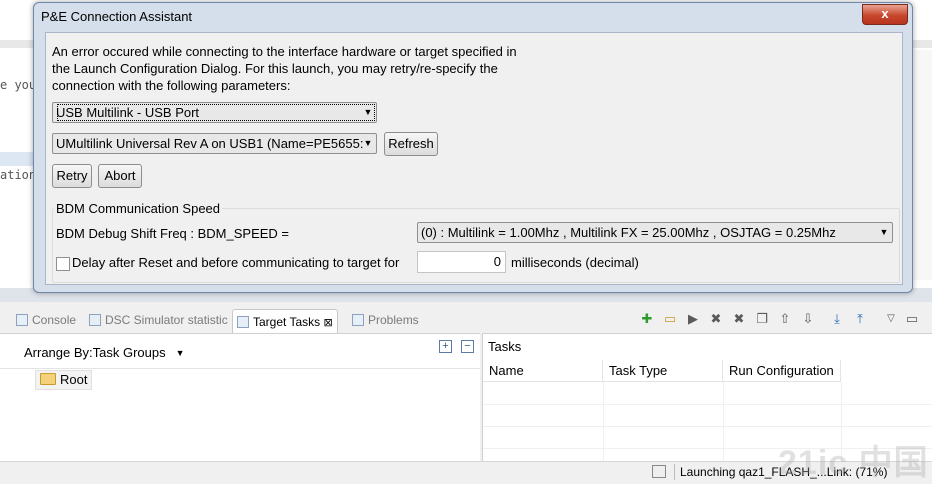 The height and width of the screenshot is (484, 932). I want to click on export-icon: ⤒, so click(860, 319).